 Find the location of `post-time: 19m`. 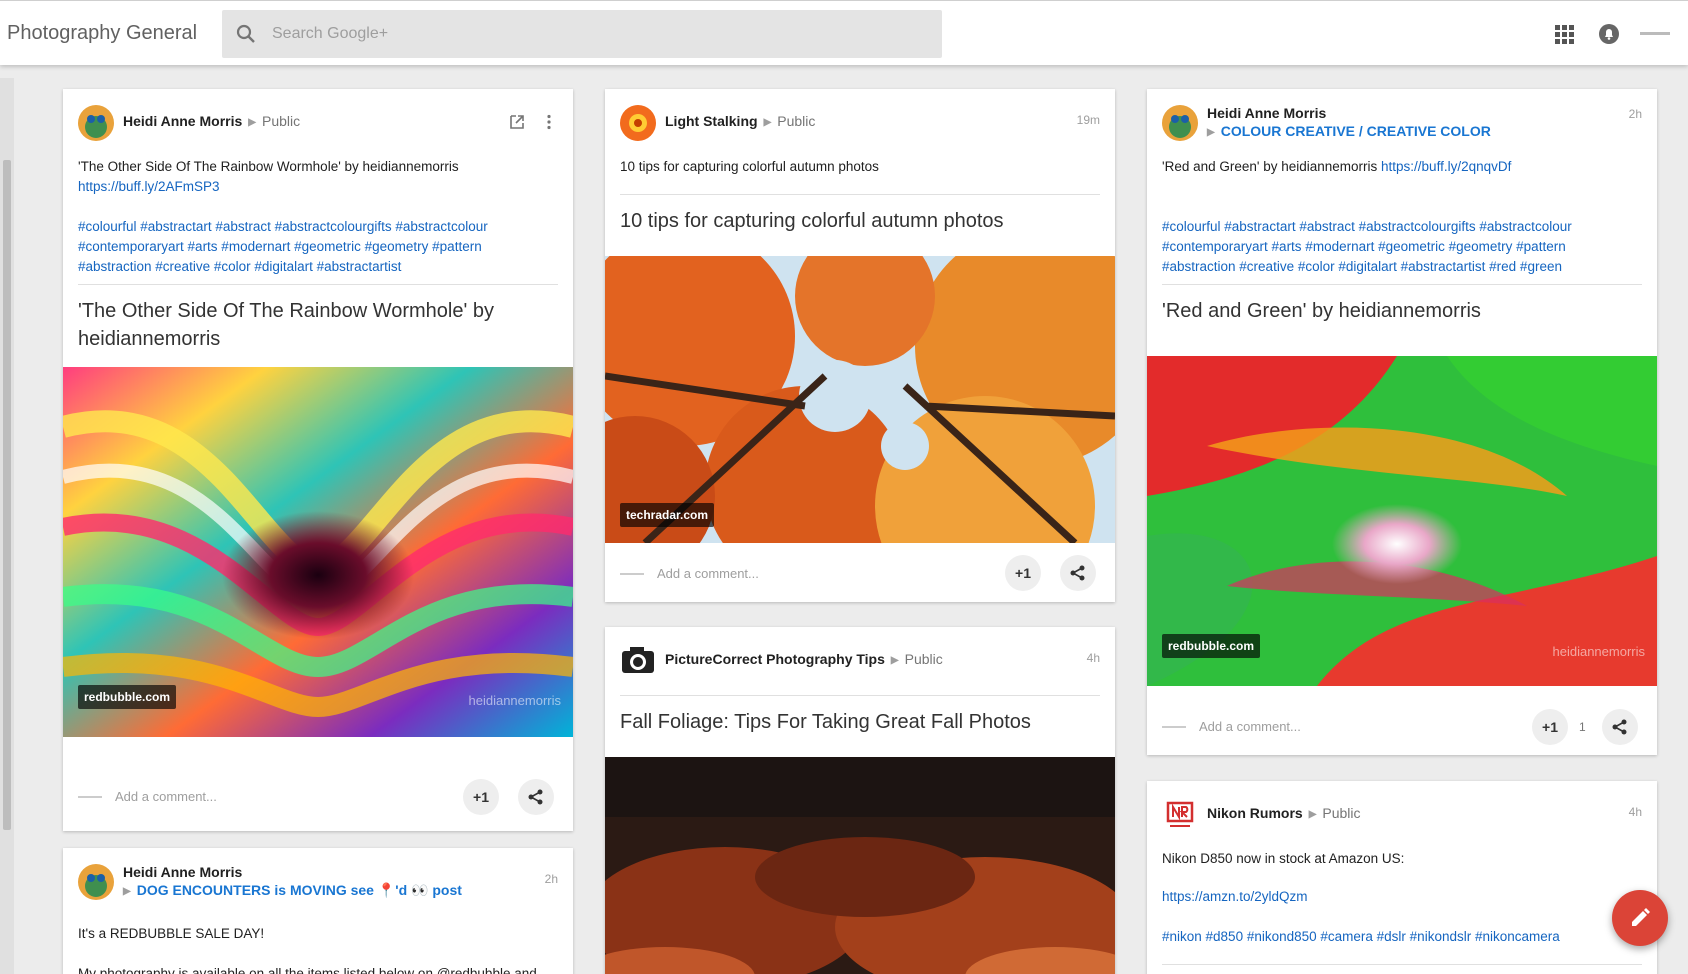

post-time: 19m is located at coordinates (1088, 120).